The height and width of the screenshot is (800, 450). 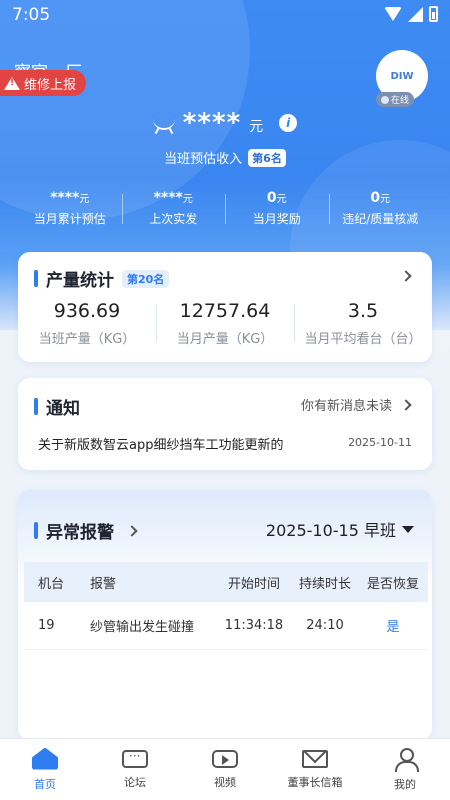 What do you see at coordinates (225, 311) in the screenshot?
I see `production-value: 12757.64` at bounding box center [225, 311].